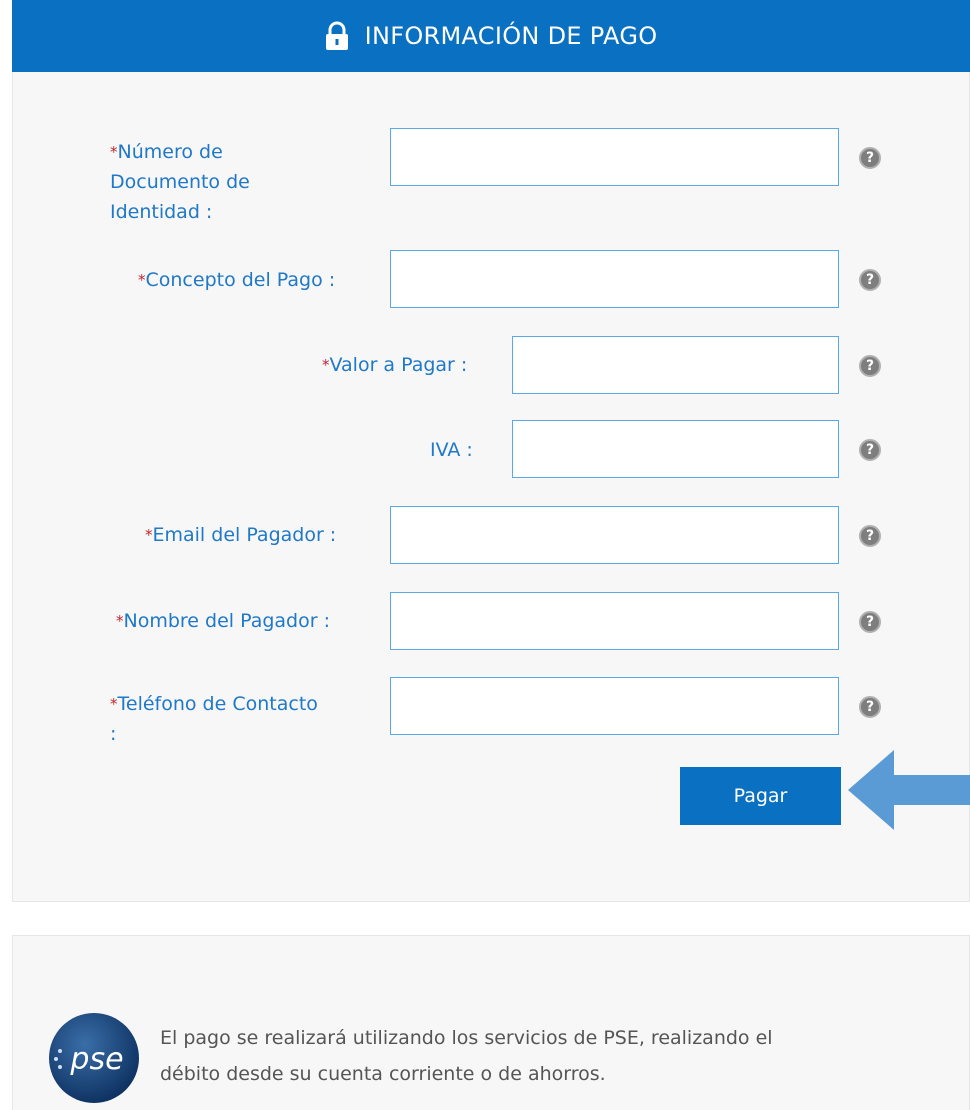  Describe the element at coordinates (237, 280) in the screenshot. I see `payment-concept-label: *Concepto del Pago :` at that location.